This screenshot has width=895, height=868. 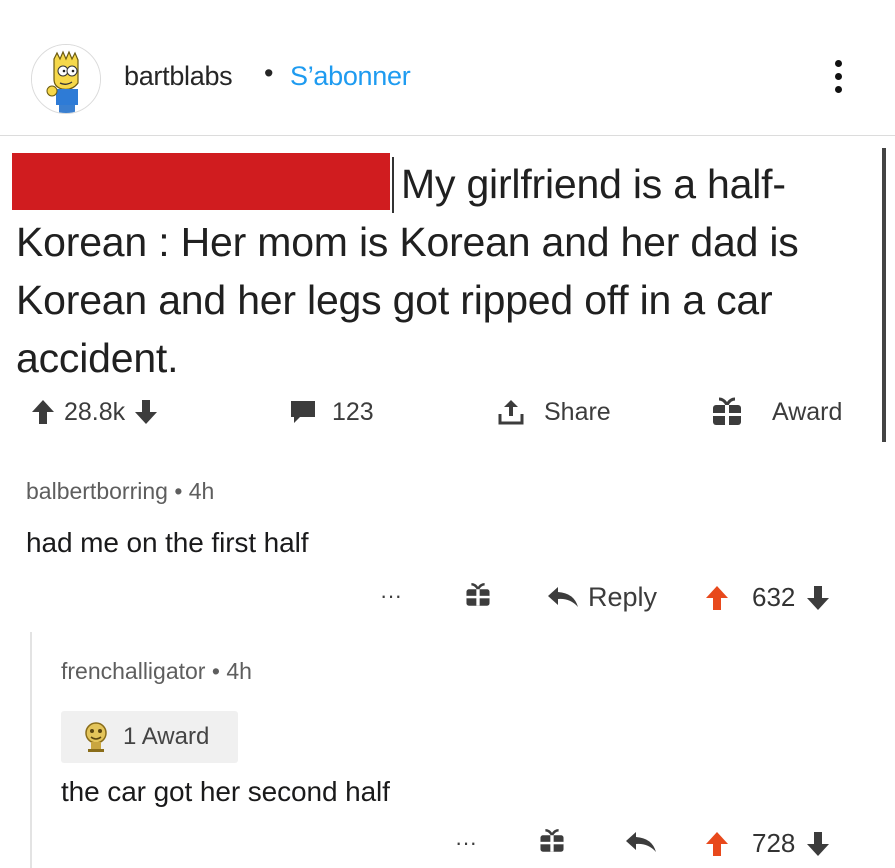 I want to click on share-button: Share, so click(x=553, y=412).